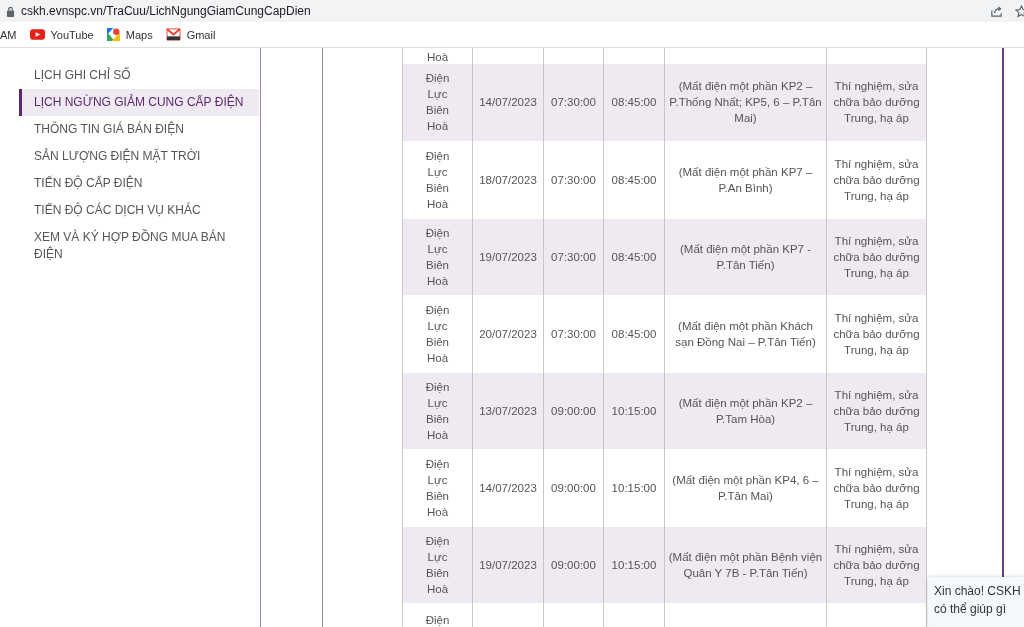 This screenshot has height=627, width=1024. What do you see at coordinates (132, 129) in the screenshot?
I see `sidebar-item: THÔNG TIN GIÁ BÁN ĐIỆN` at bounding box center [132, 129].